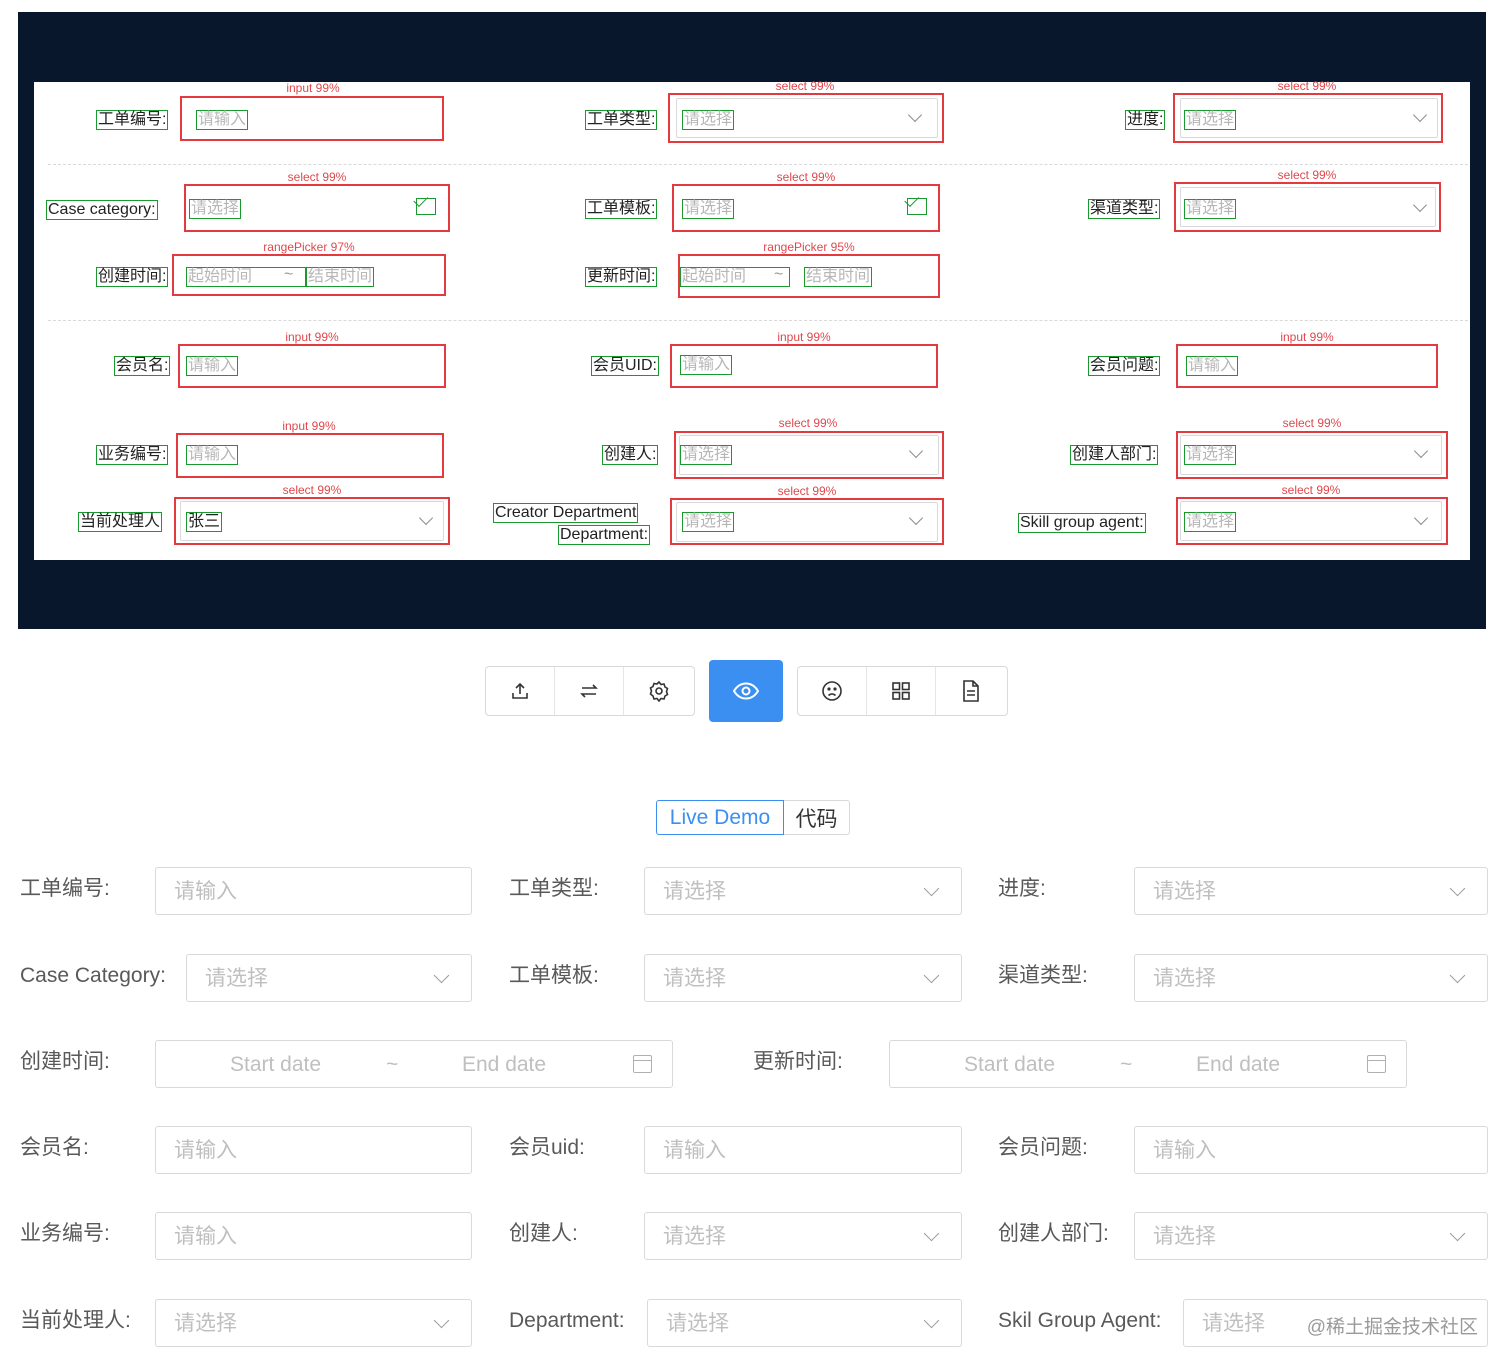  Describe the element at coordinates (809, 247) in the screenshot. I see `detection-tag: rangePicker 95%` at that location.